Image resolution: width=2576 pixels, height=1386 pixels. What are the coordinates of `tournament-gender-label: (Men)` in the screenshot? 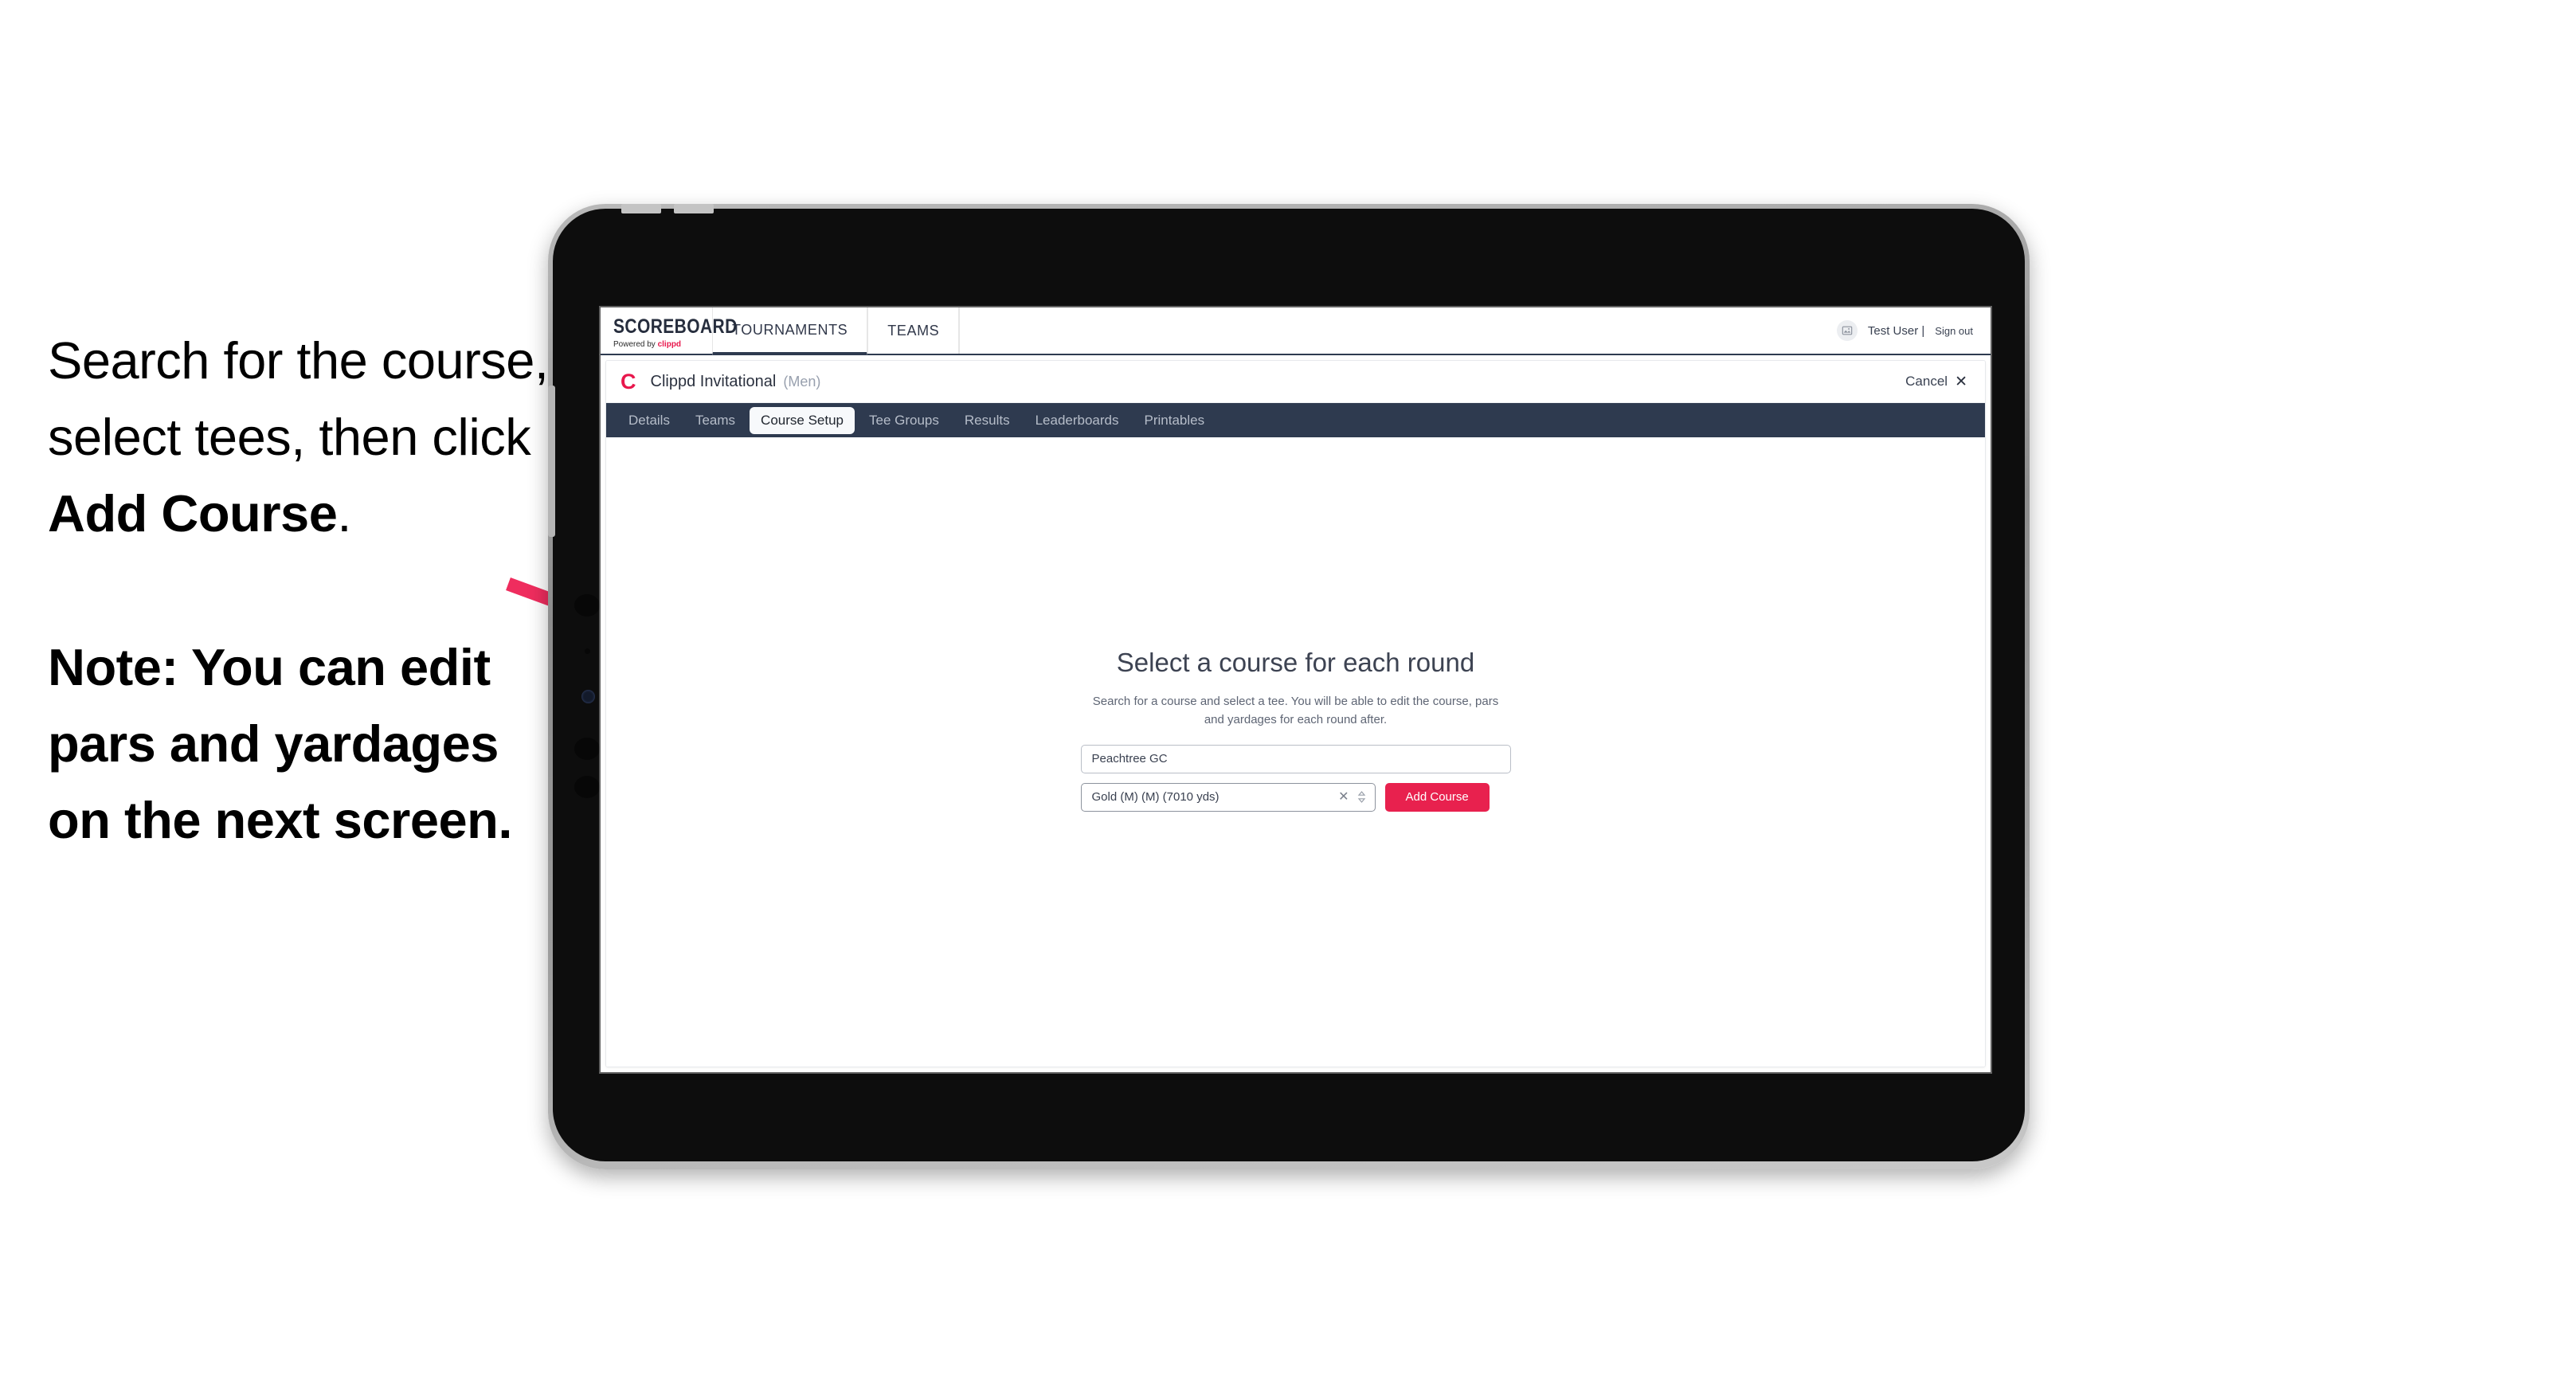 It's located at (802, 381).